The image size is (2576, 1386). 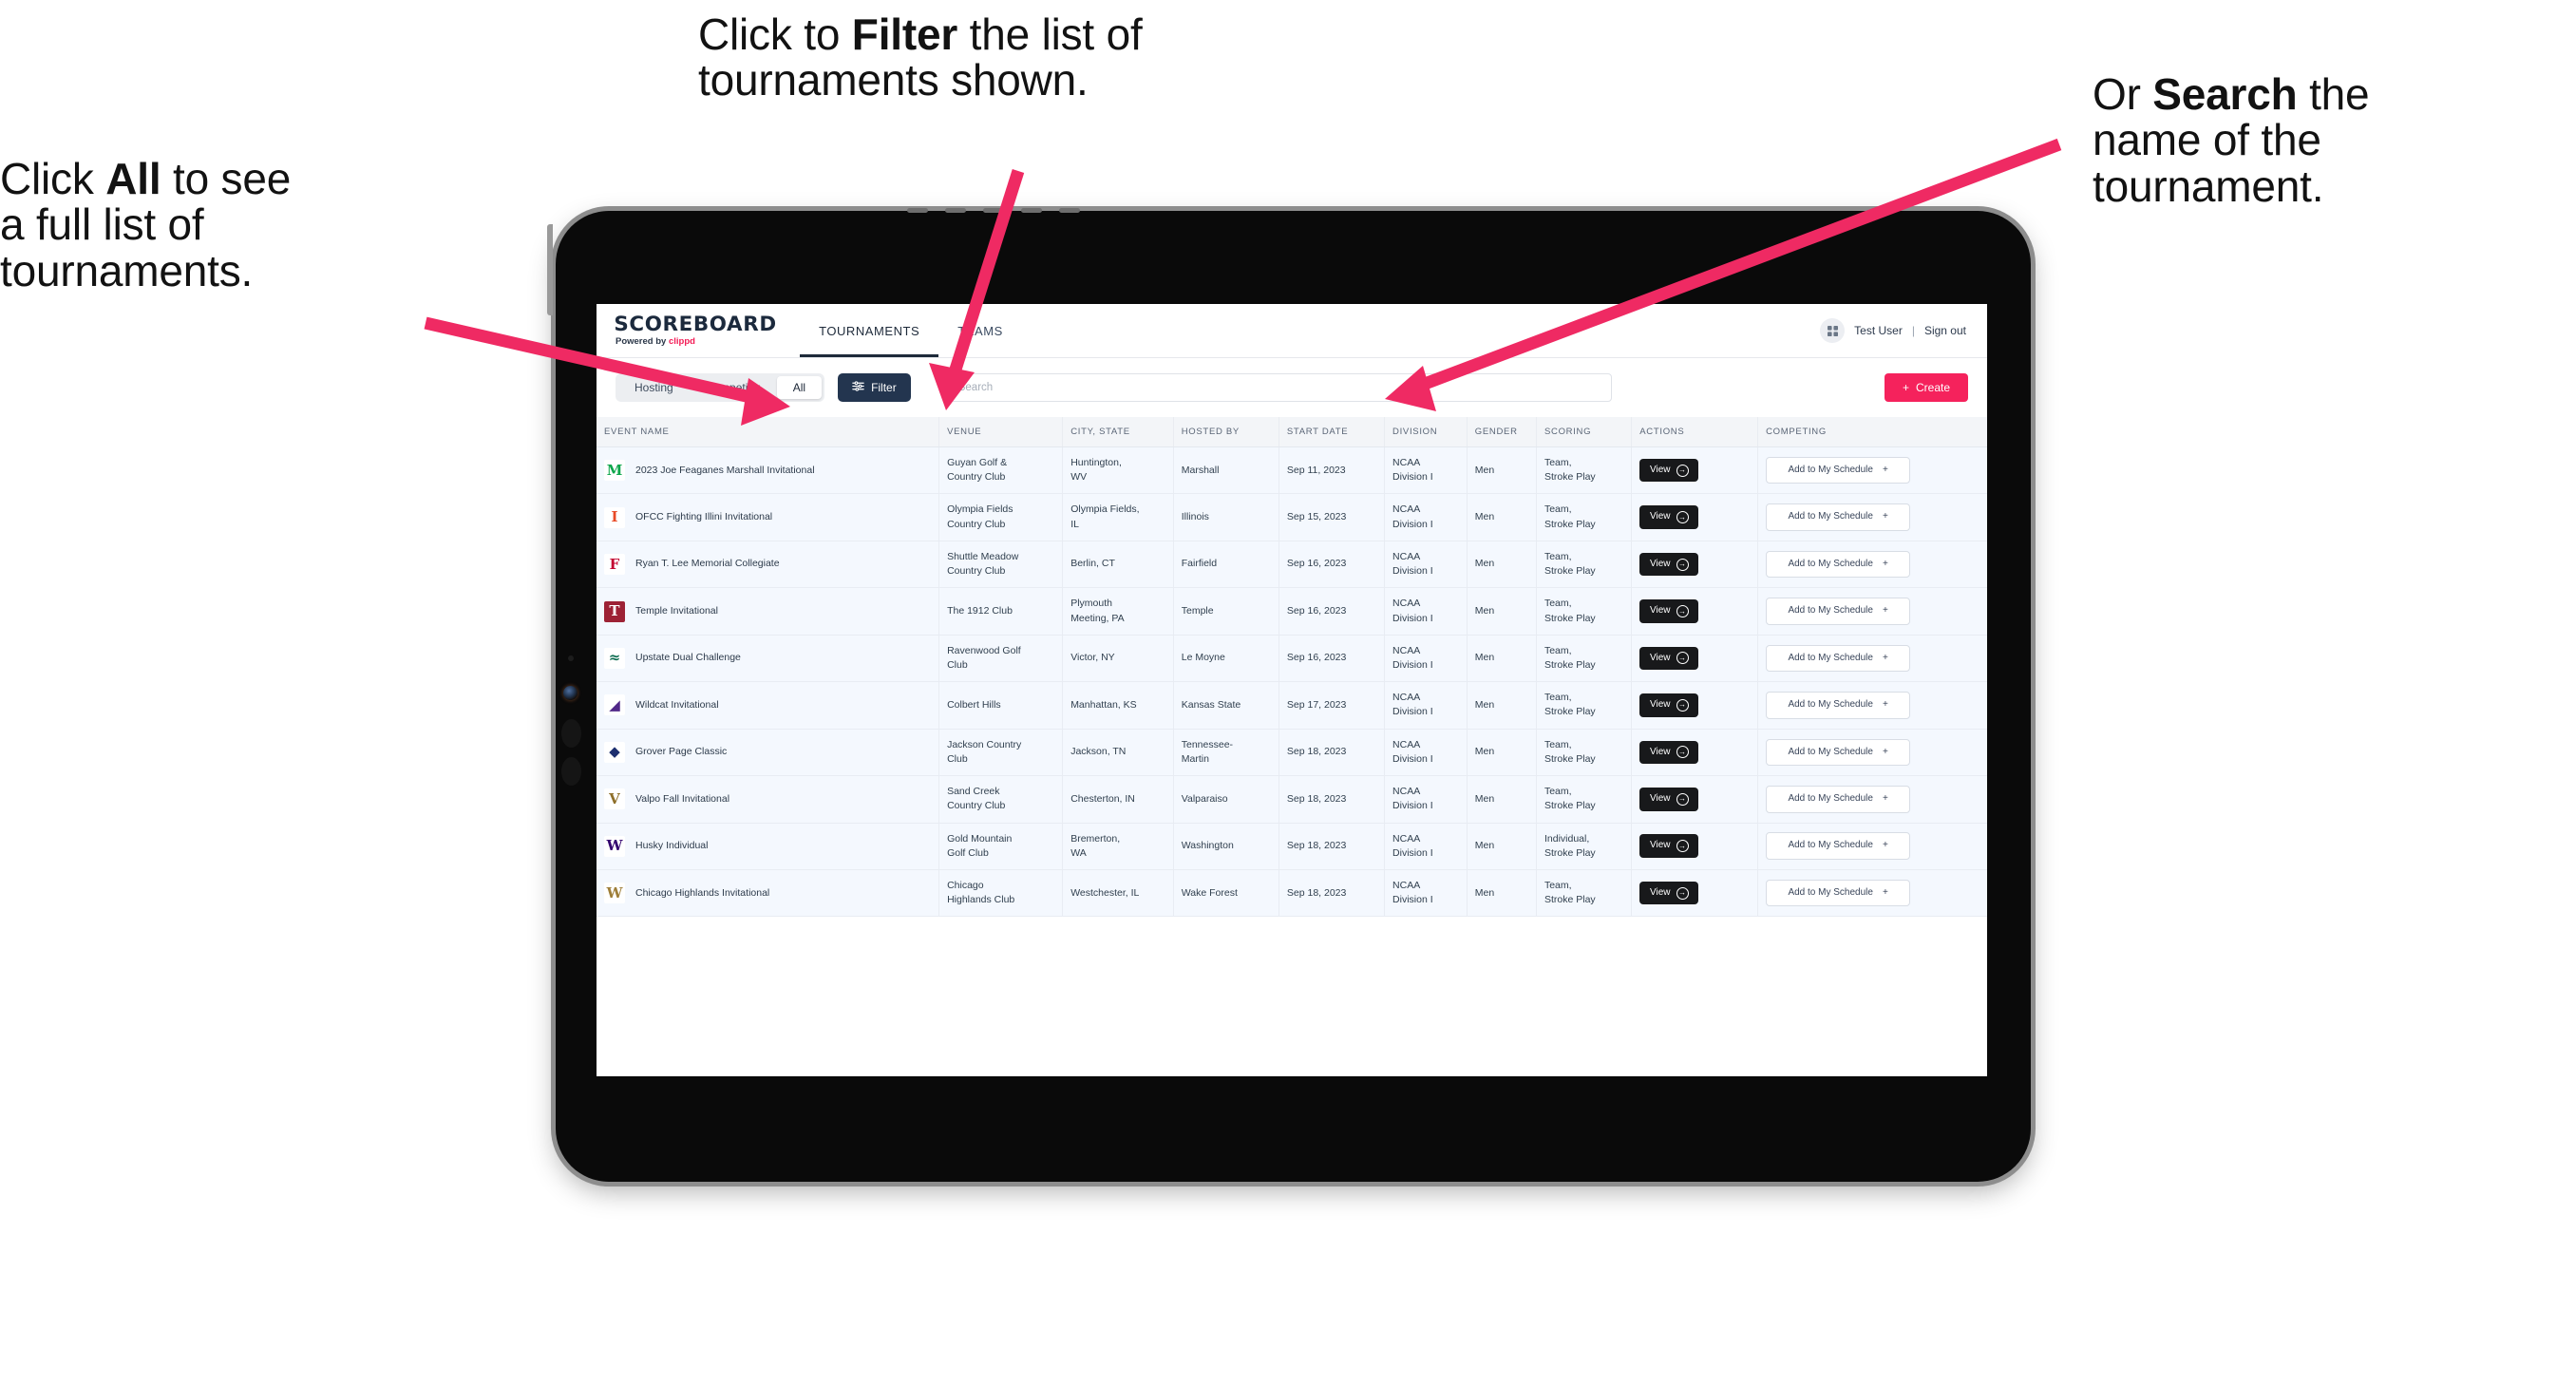 I want to click on lemoyne-dolphin-logo: ≈, so click(x=614, y=658).